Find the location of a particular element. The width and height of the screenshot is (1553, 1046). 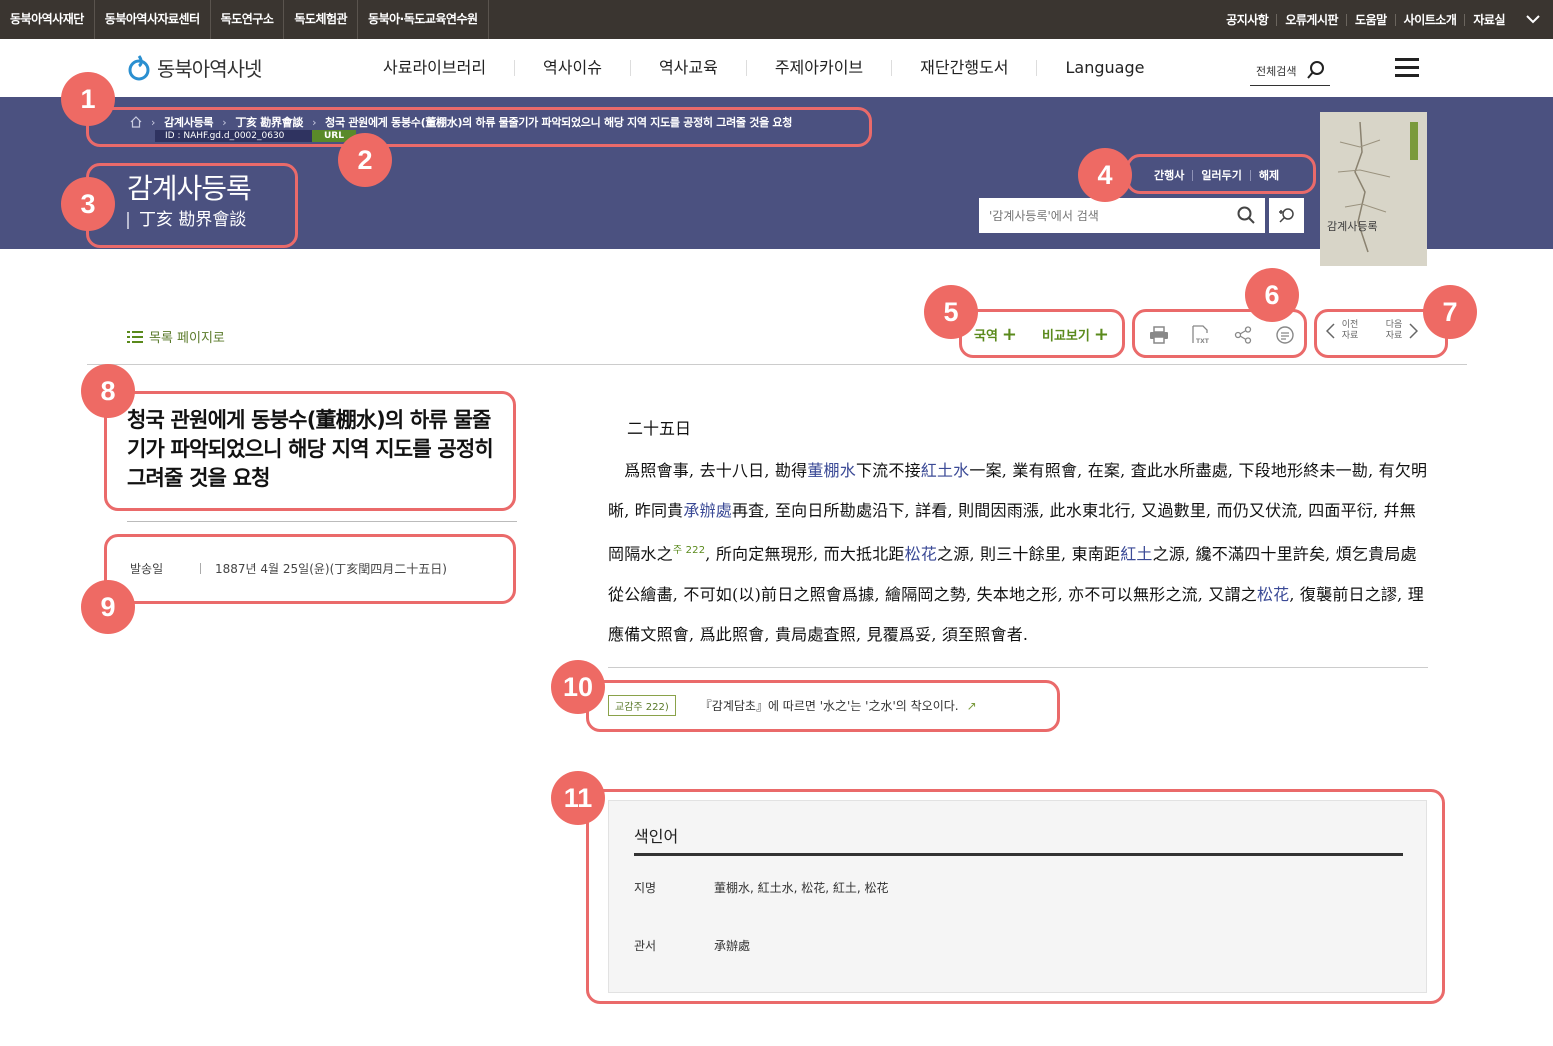

annotation-badge: 10 is located at coordinates (578, 687).